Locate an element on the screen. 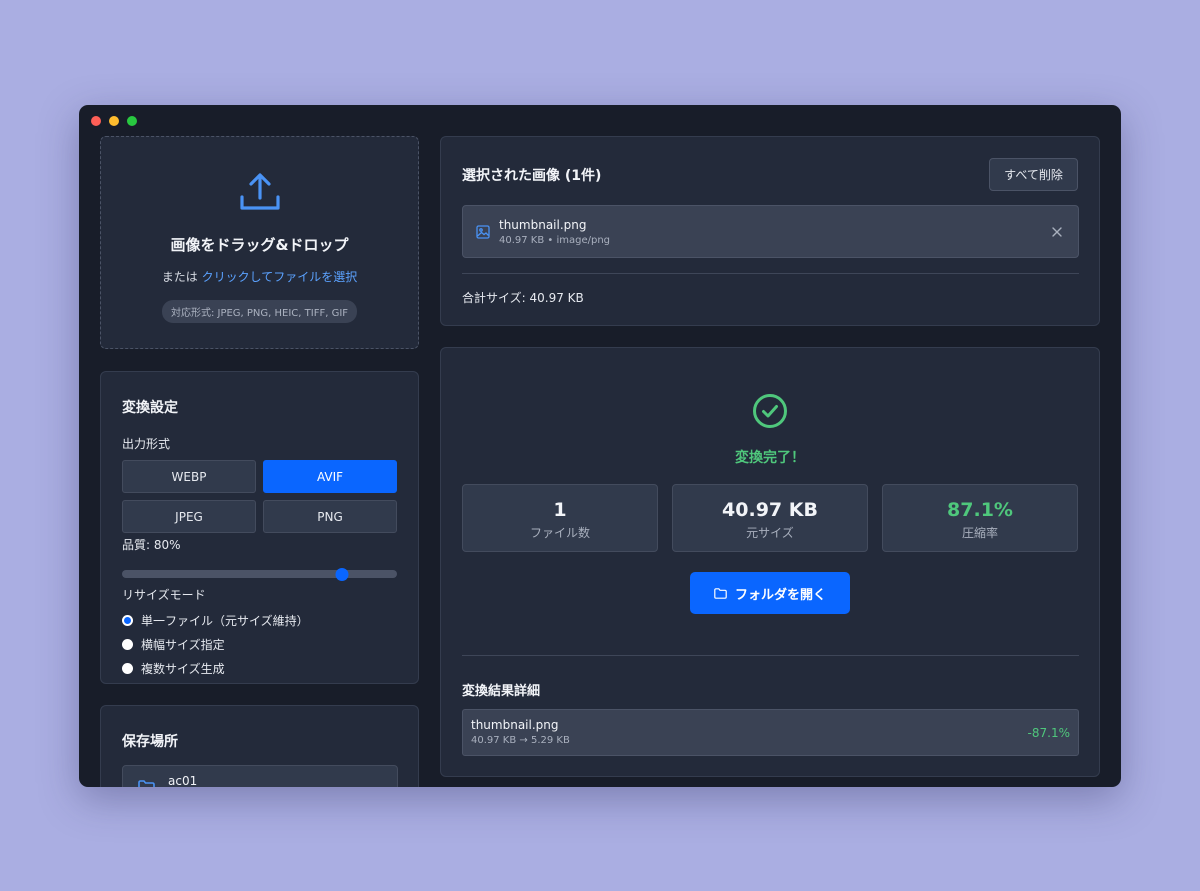  file-list-item: thumbnail.png 40.97 KB • image/png is located at coordinates (770, 231).